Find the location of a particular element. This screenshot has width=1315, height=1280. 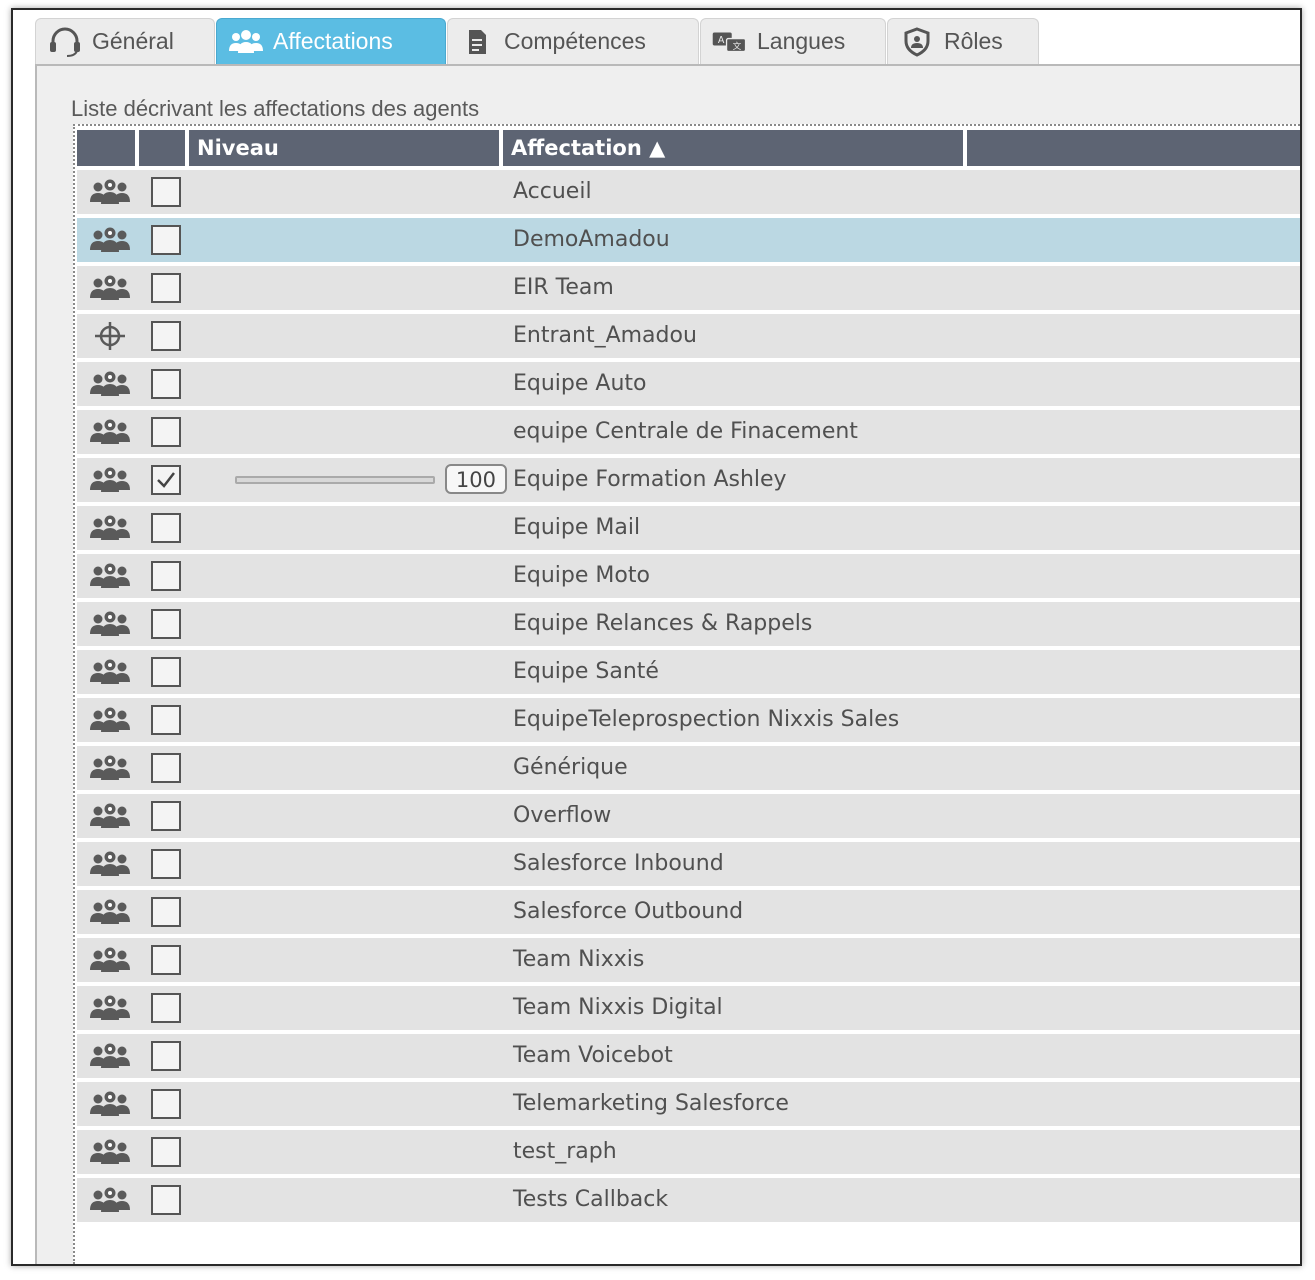

tab-affectations: Affectations is located at coordinates (331, 41).